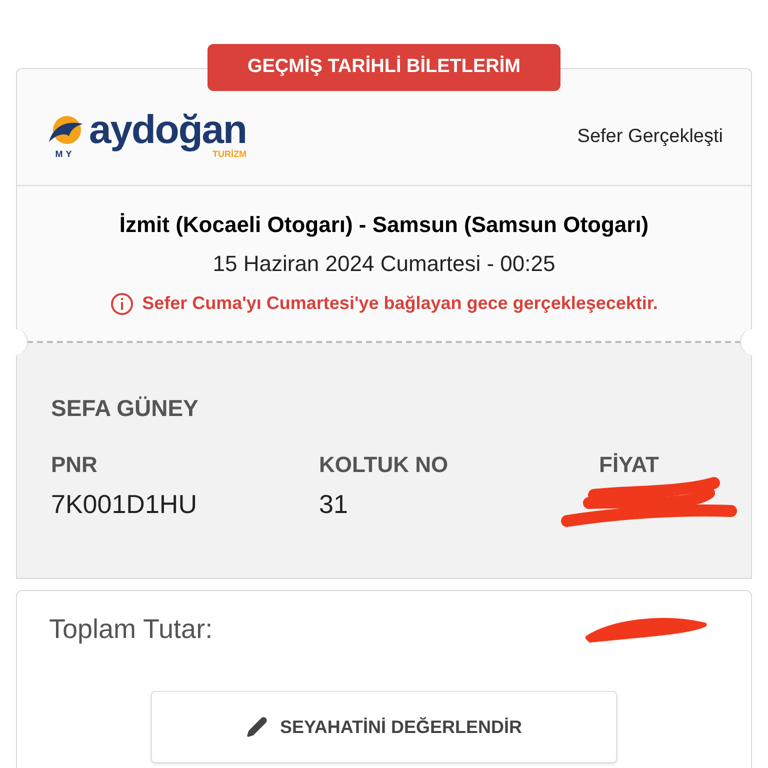 This screenshot has height=768, width=768. Describe the element at coordinates (400, 303) in the screenshot. I see `warning-text: Sefer Cuma'yı Cumartesi'ye bağlayan gece gerçekleşecektir.` at that location.